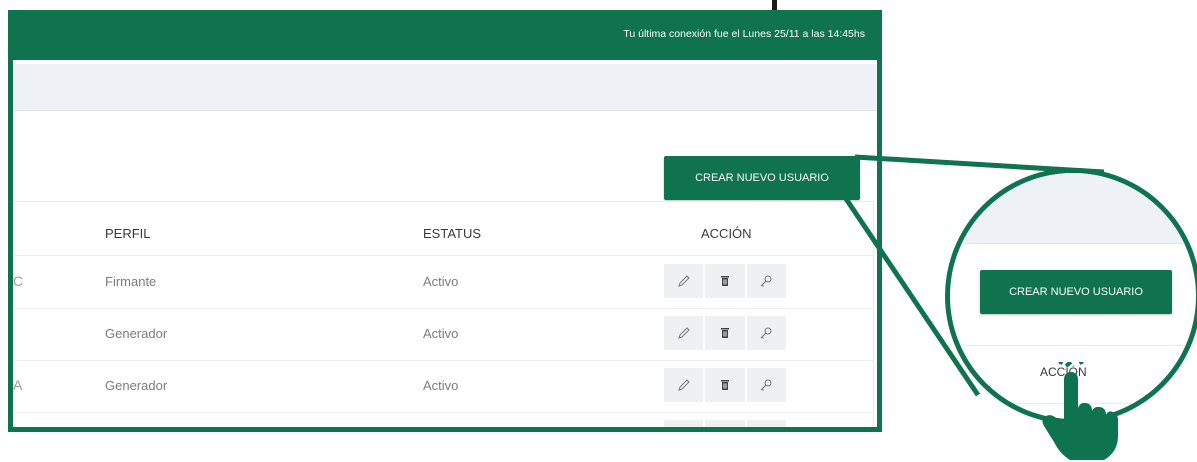 The height and width of the screenshot is (462, 1197). I want to click on zoom-create-user-button: CREAR NUEVO USUARIO, so click(1076, 292).